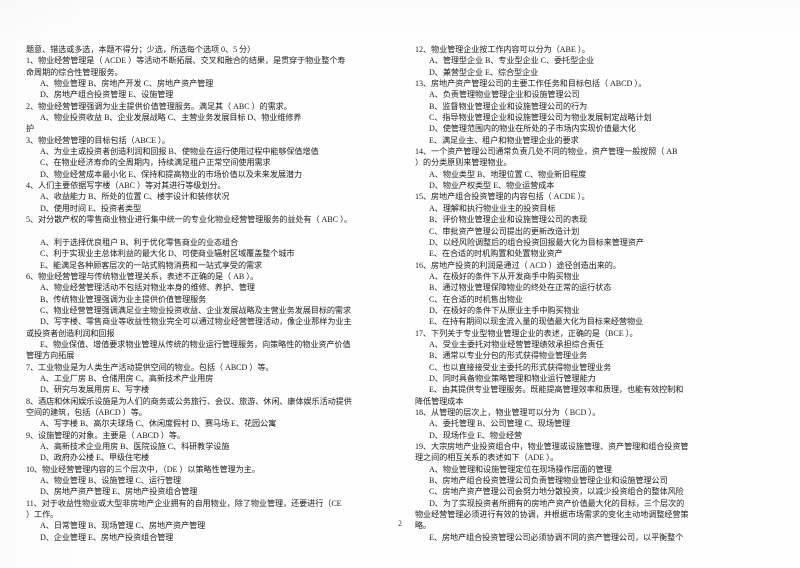 The height and width of the screenshot is (568, 800). I want to click on continuation-line: 管理方向拓展, so click(50, 356).